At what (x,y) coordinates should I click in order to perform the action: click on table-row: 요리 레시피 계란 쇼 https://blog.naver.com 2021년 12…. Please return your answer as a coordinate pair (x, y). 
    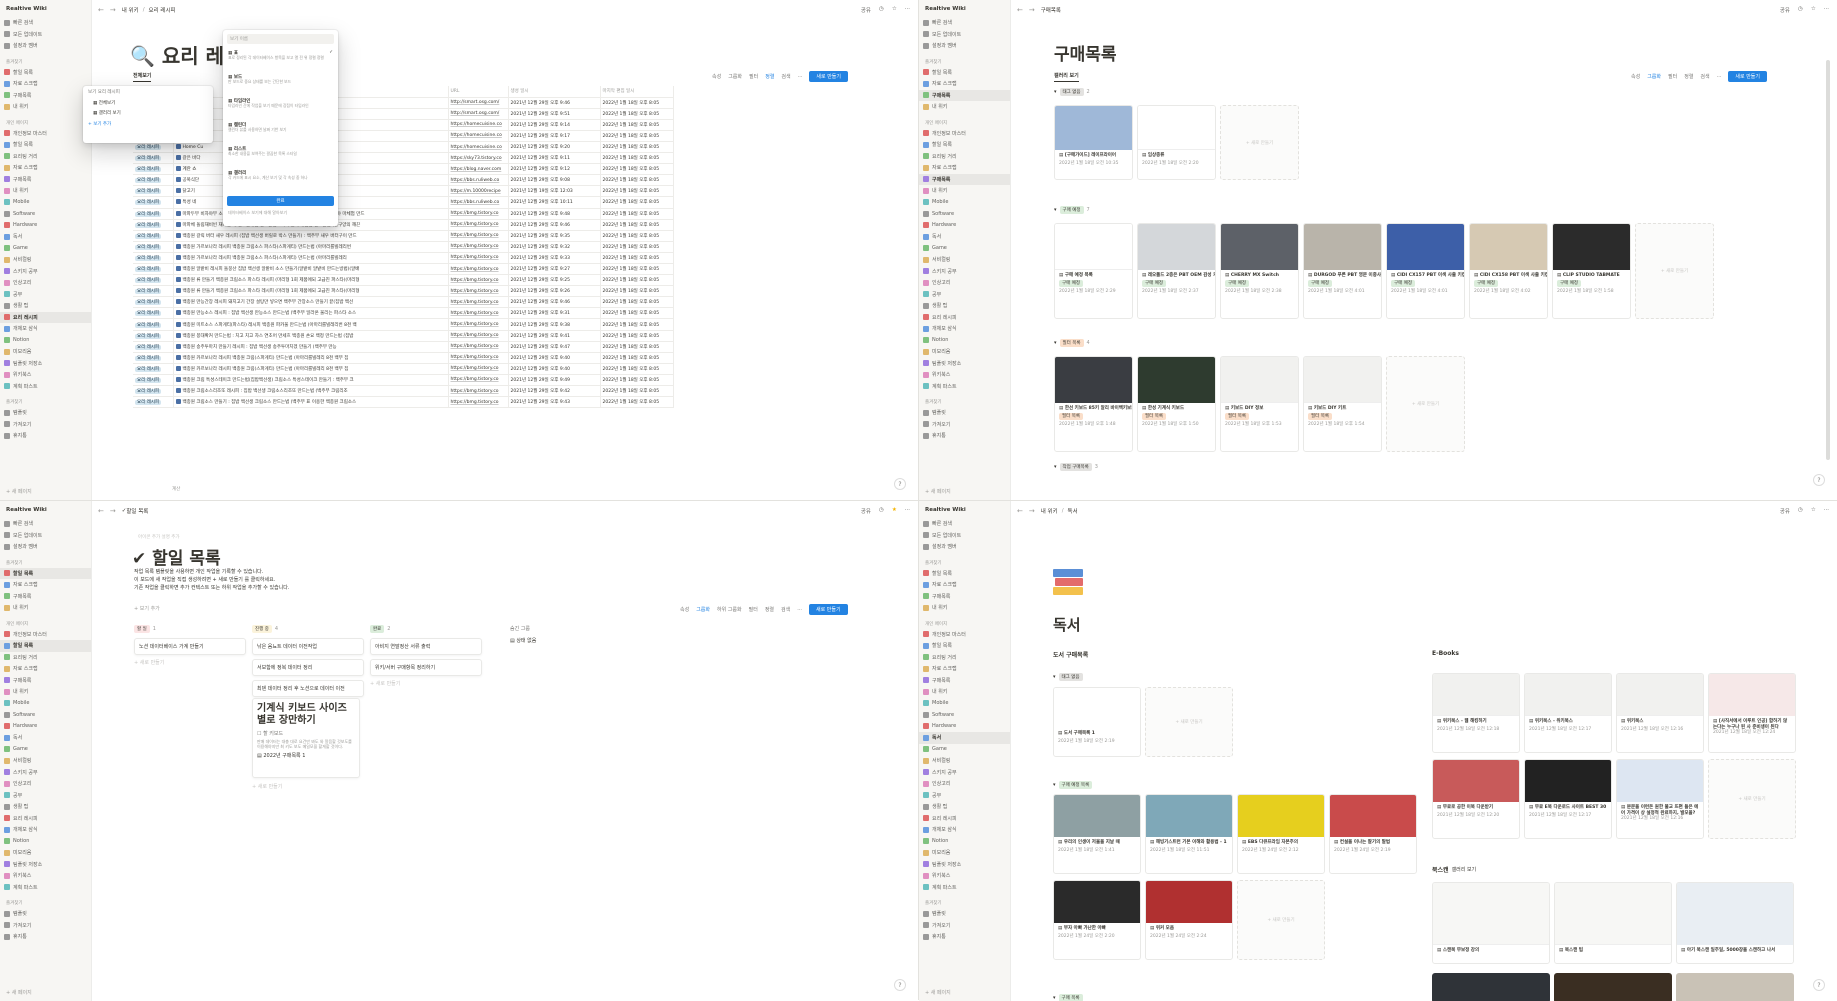
    Looking at the image, I should click on (403, 169).